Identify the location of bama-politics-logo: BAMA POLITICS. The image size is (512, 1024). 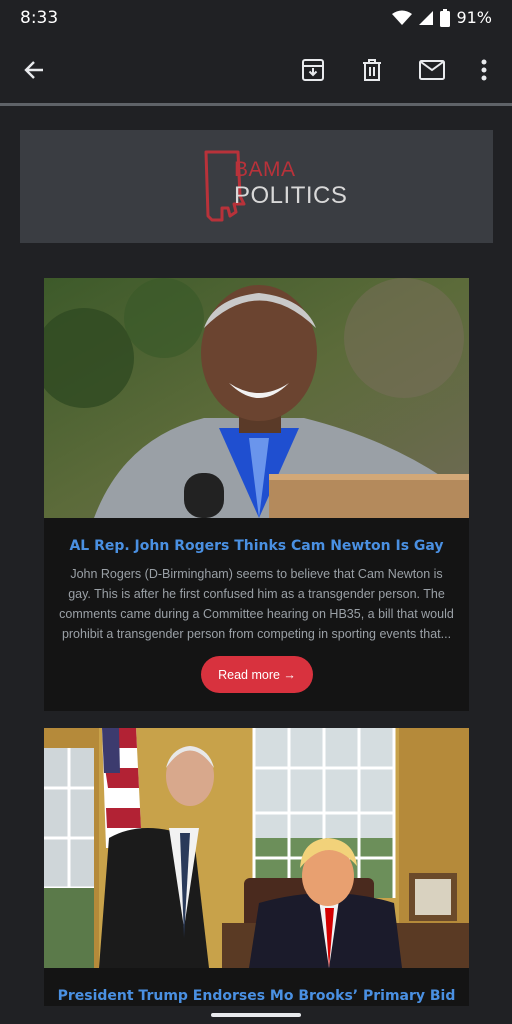
(274, 186).